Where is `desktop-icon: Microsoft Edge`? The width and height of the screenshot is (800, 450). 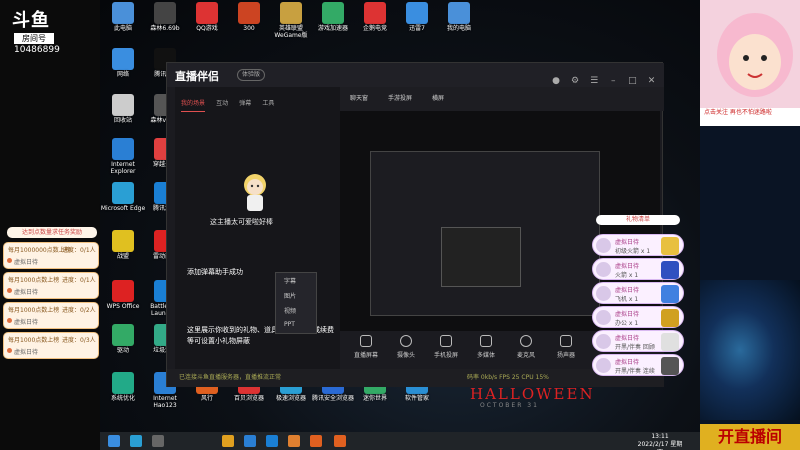 desktop-icon: Microsoft Edge is located at coordinates (123, 201).